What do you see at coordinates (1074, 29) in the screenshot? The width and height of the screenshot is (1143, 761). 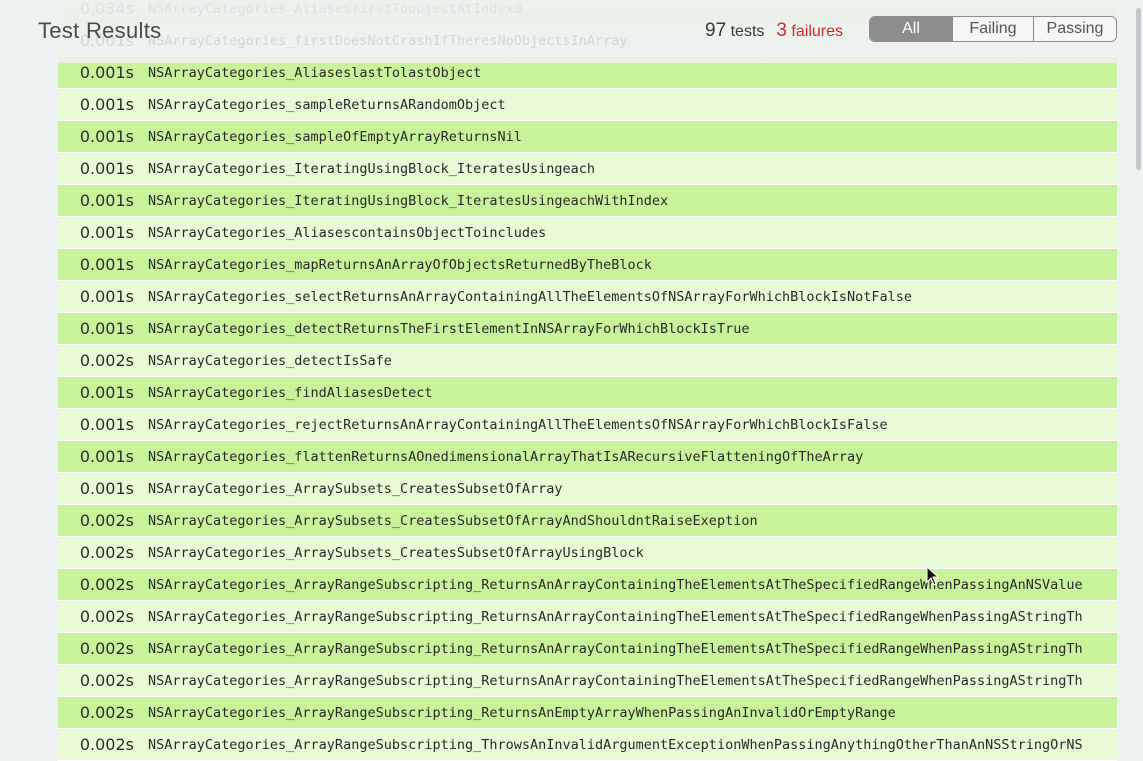 I see `filter-passing-button: Passing` at bounding box center [1074, 29].